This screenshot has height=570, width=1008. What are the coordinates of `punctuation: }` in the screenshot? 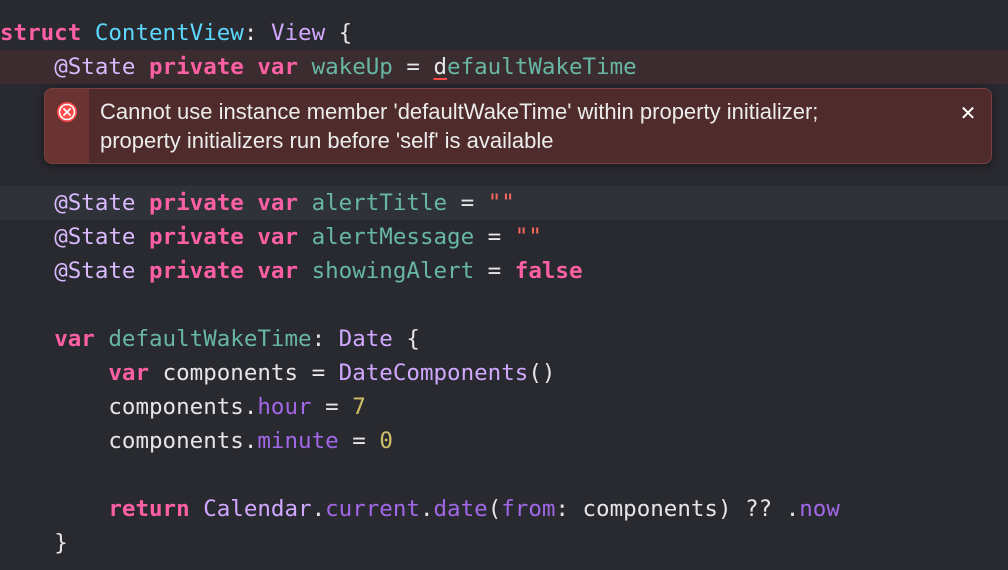 It's located at (61, 543).